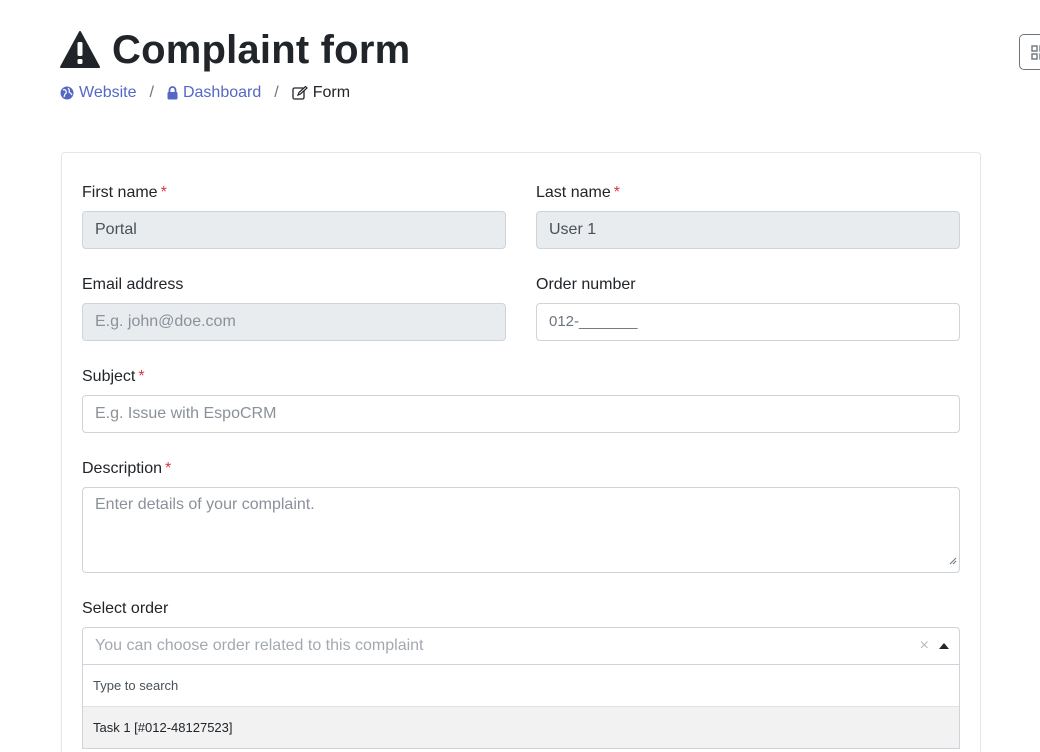 The height and width of the screenshot is (752, 1040). I want to click on last-name-field: User 1, so click(748, 230).